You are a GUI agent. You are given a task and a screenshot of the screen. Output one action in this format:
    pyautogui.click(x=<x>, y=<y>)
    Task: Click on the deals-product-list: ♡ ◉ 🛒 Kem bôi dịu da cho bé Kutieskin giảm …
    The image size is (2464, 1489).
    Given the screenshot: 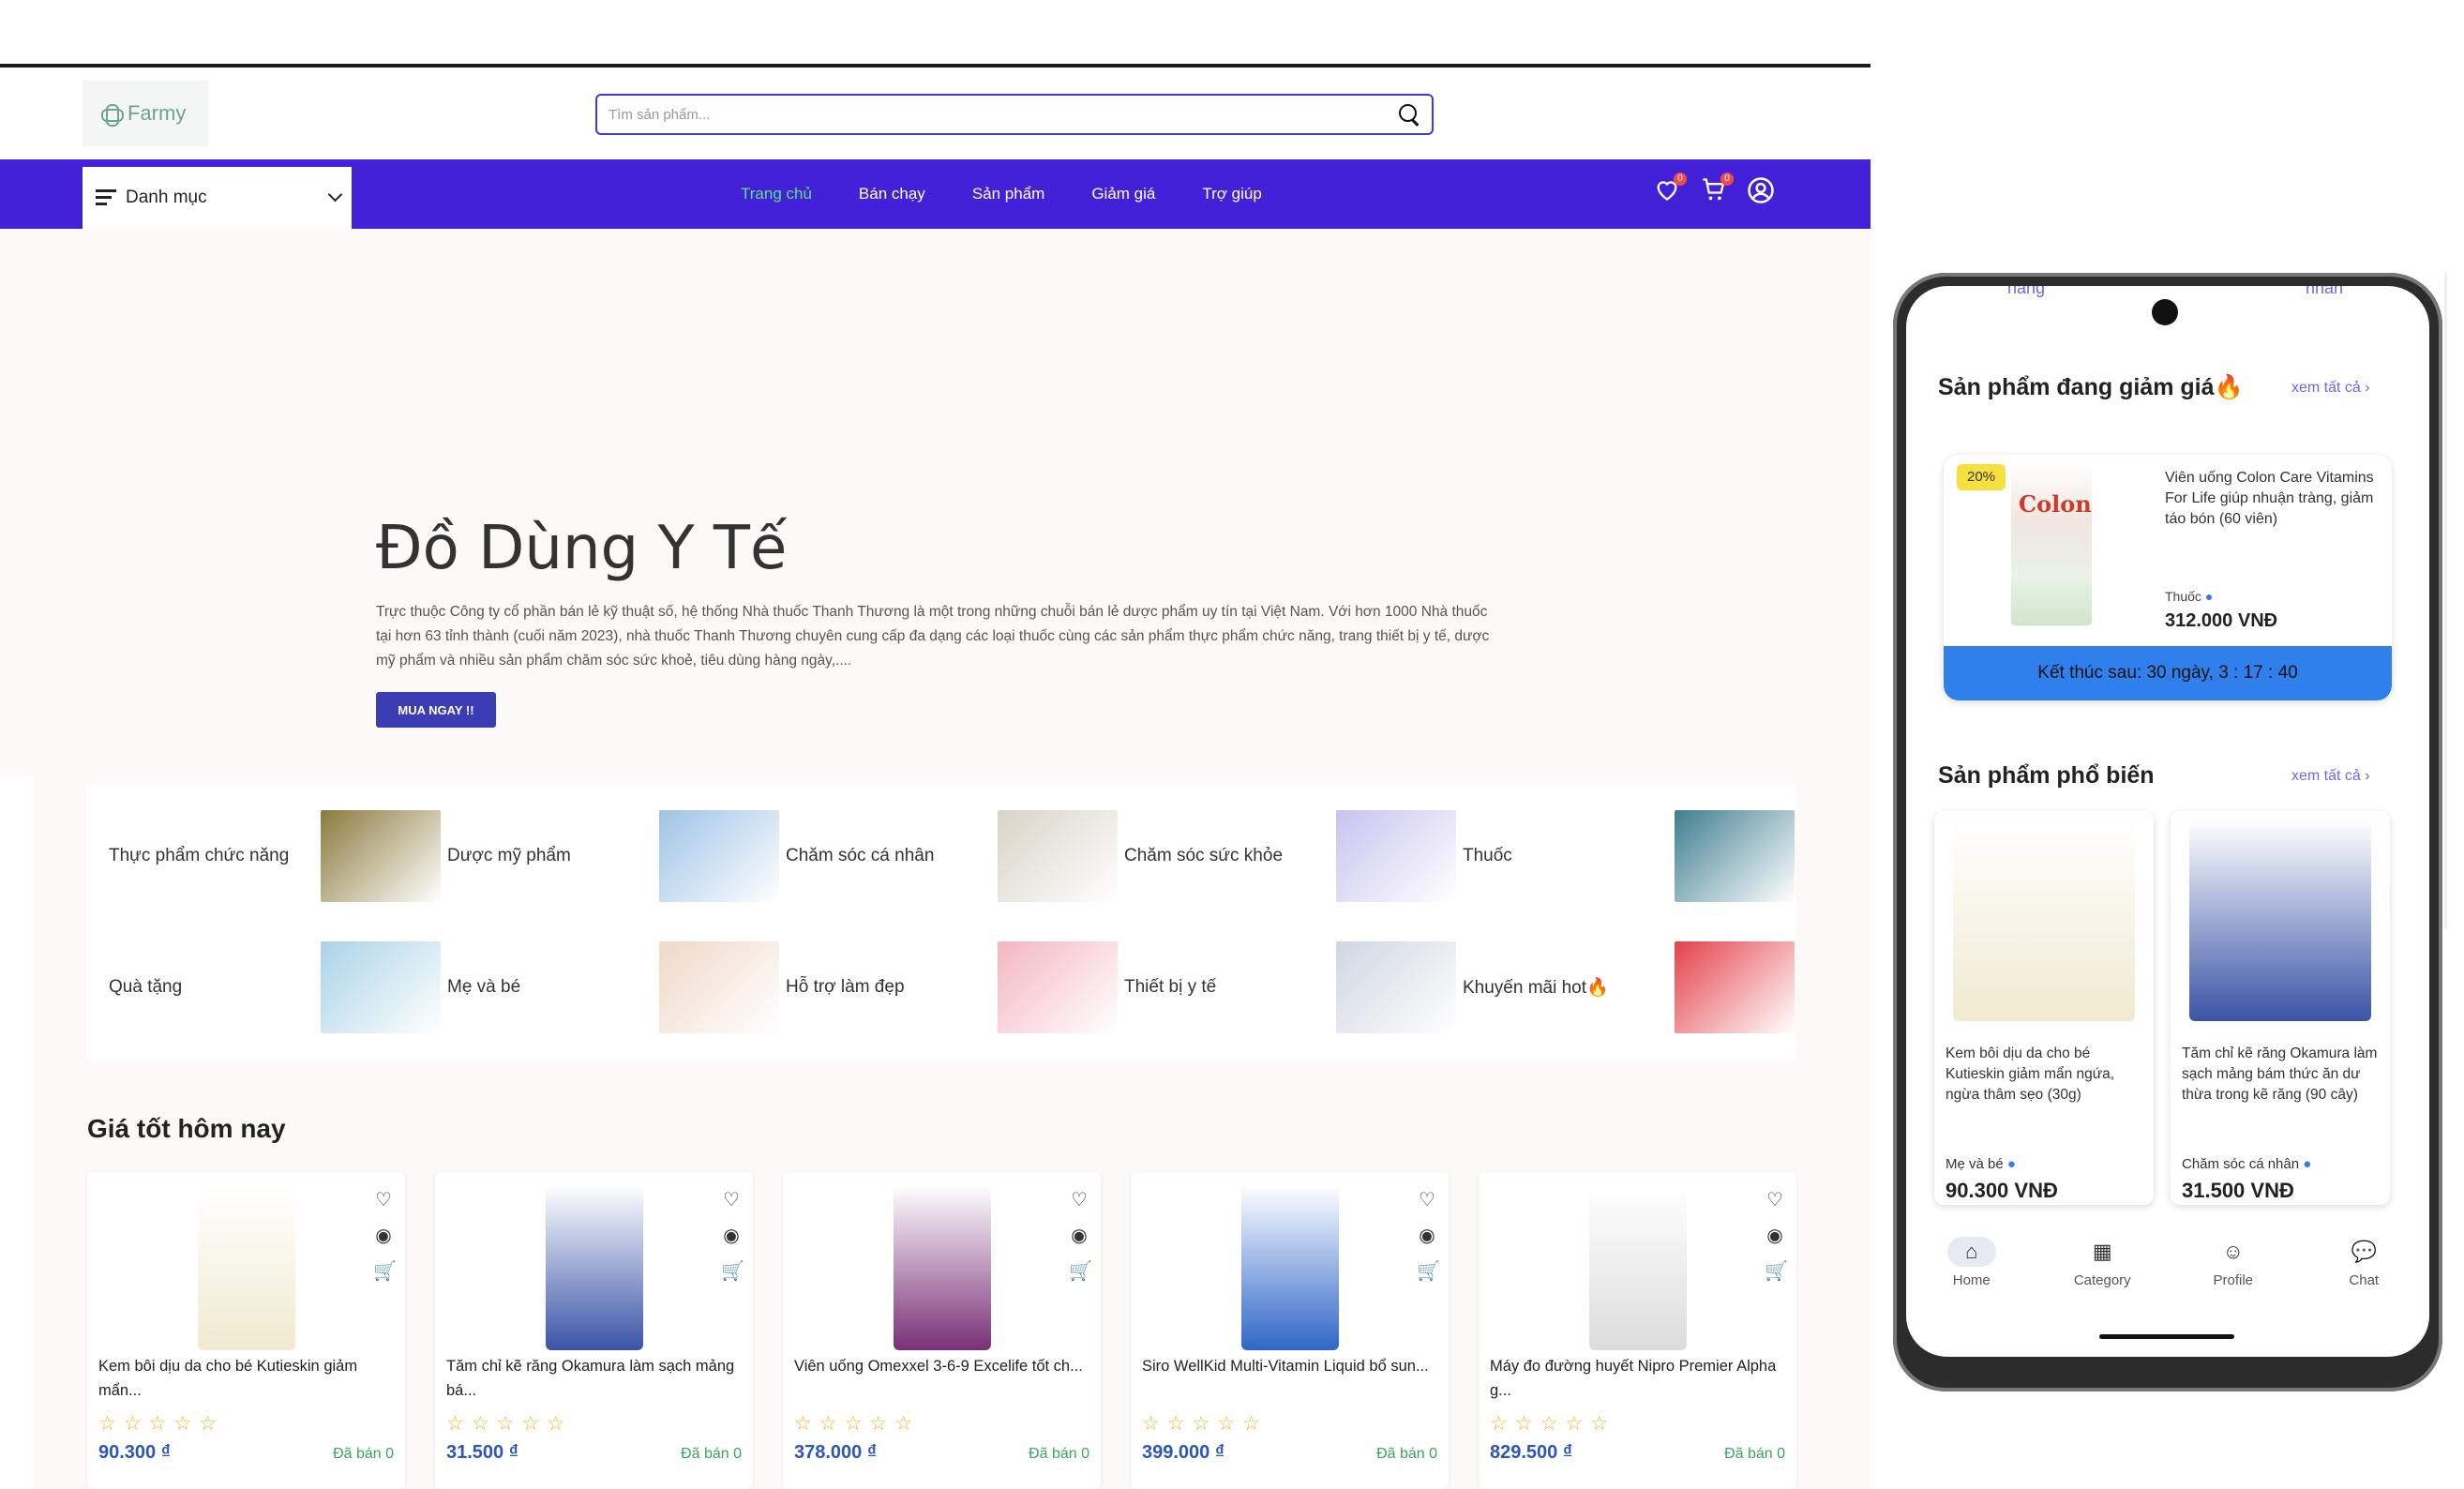 What is the action you would take?
    pyautogui.click(x=941, y=1330)
    